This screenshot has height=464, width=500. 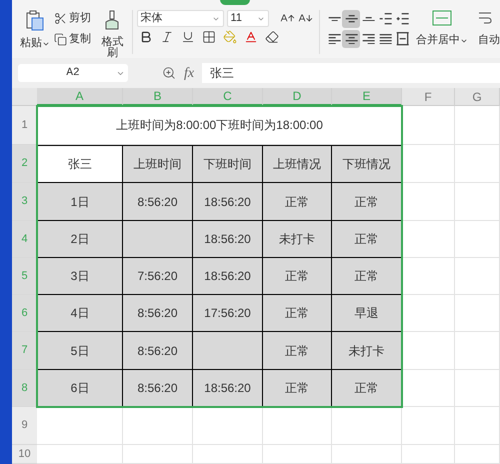 What do you see at coordinates (442, 28) in the screenshot?
I see `merge-center-button: 合并居中` at bounding box center [442, 28].